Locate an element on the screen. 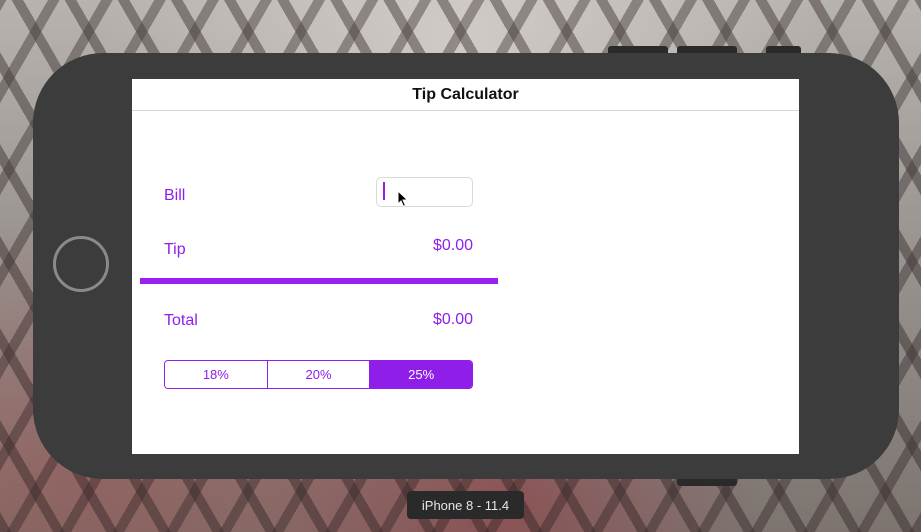  total-label: Total is located at coordinates (181, 320).